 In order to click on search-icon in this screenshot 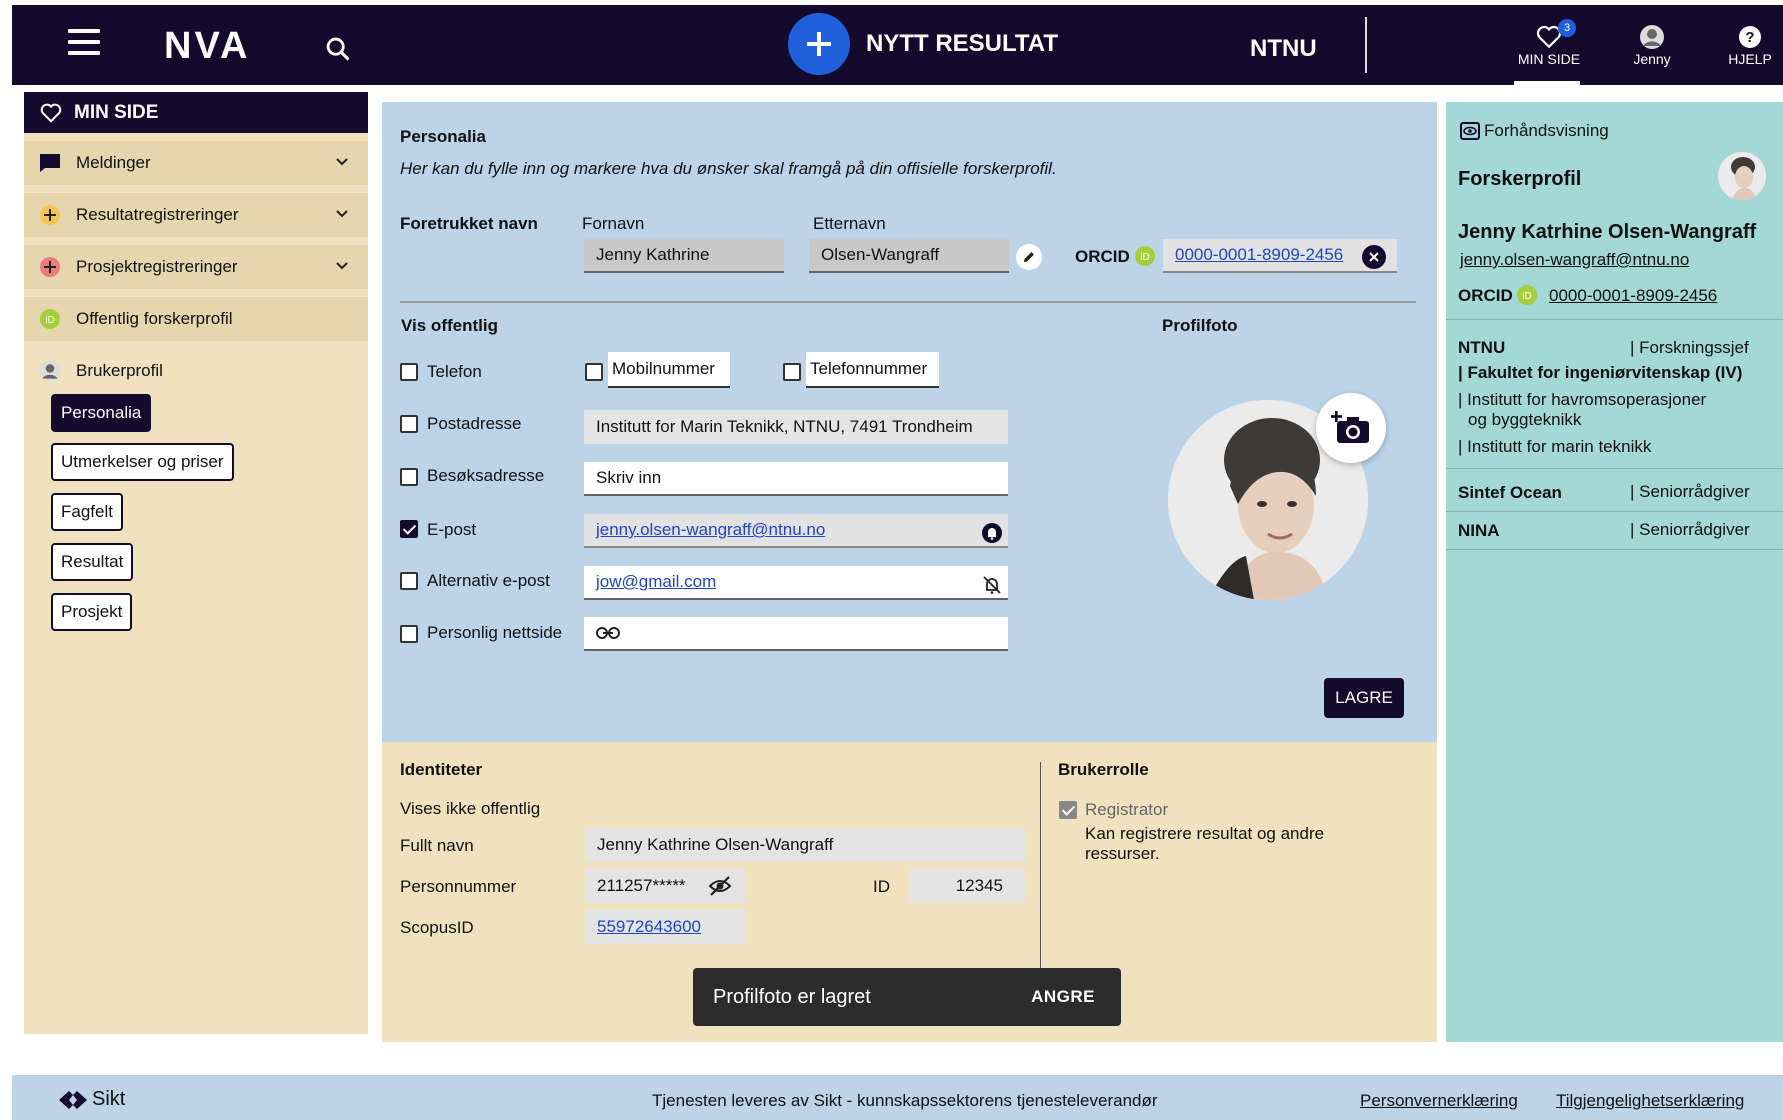, I will do `click(338, 49)`.